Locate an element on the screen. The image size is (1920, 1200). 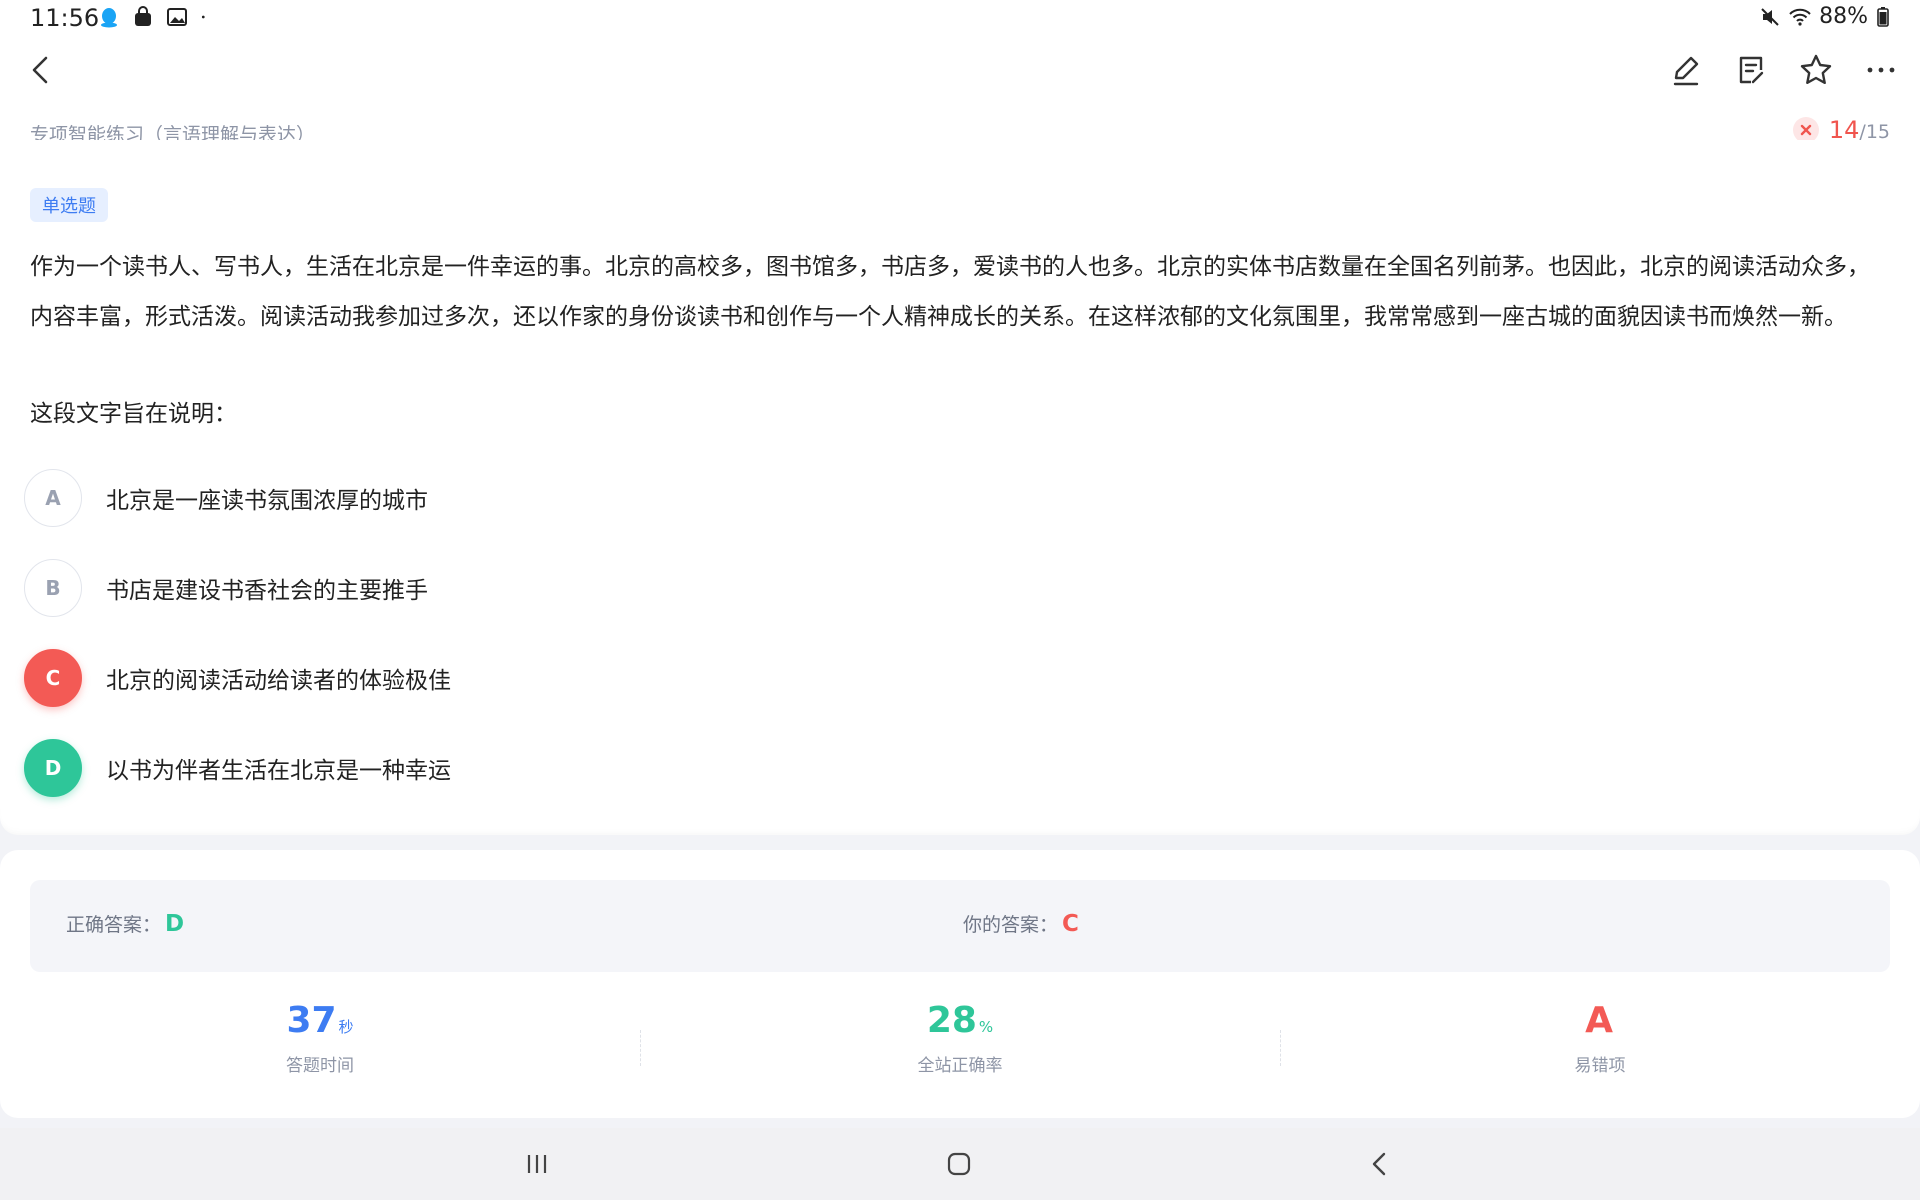
mute-icon is located at coordinates (1770, 16).